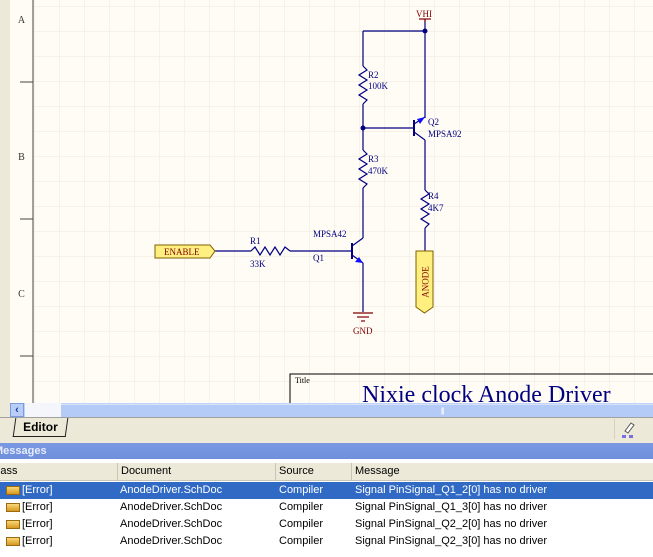 This screenshot has width=653, height=557. I want to click on clear-messages-button, so click(627, 429).